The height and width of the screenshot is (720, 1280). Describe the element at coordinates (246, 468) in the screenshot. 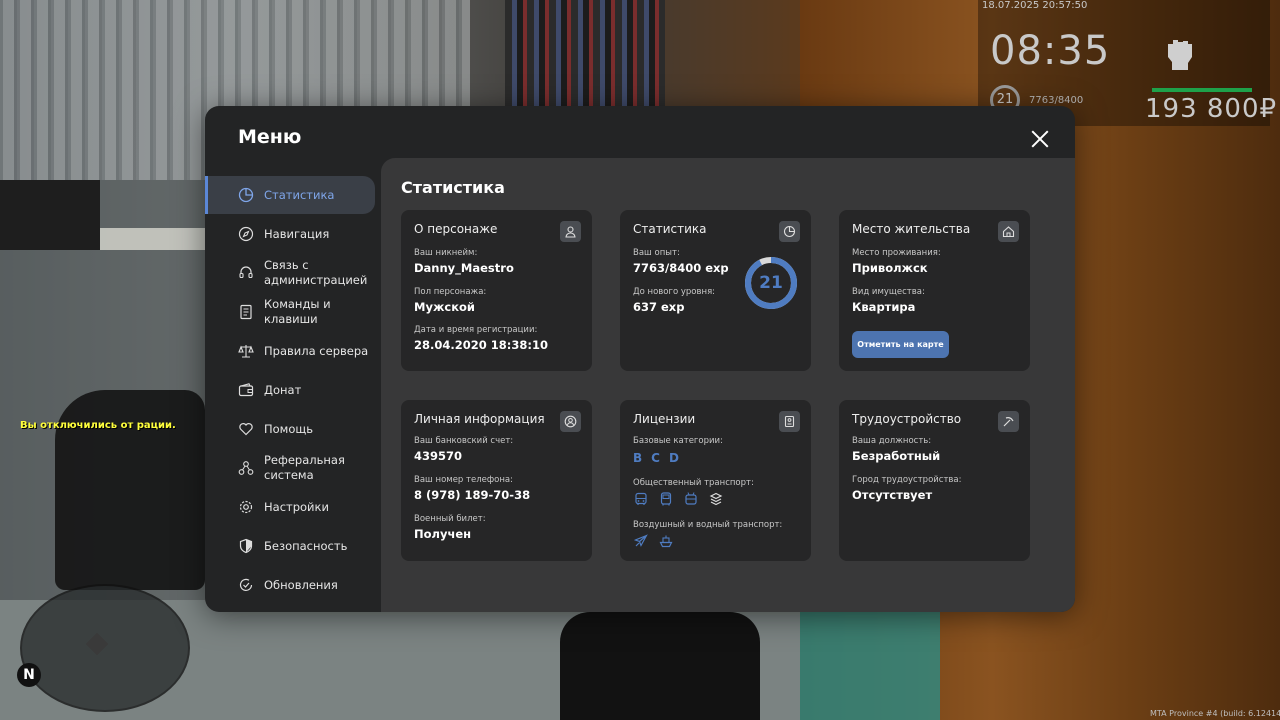

I see `network-icon` at that location.